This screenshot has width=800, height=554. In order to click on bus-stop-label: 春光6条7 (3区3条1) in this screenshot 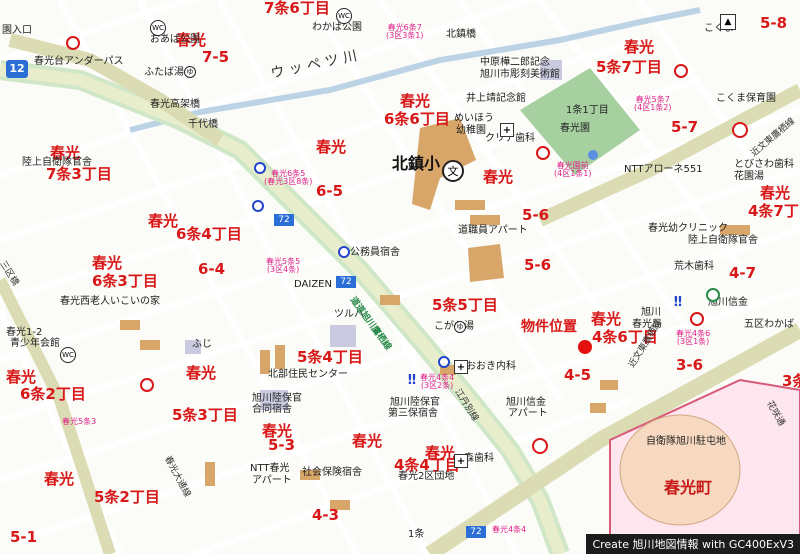, I will do `click(405, 32)`.